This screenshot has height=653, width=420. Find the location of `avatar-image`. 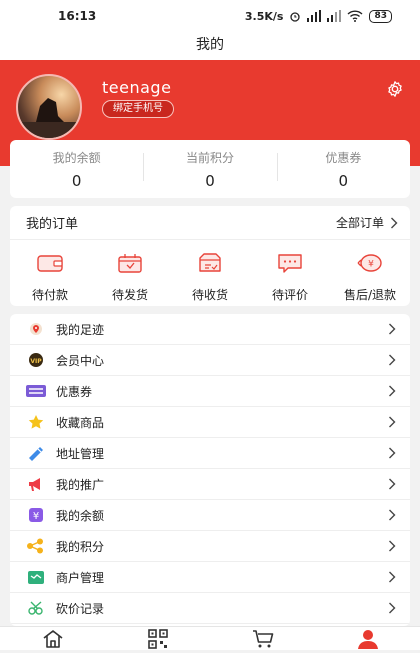

avatar-image is located at coordinates (49, 118).